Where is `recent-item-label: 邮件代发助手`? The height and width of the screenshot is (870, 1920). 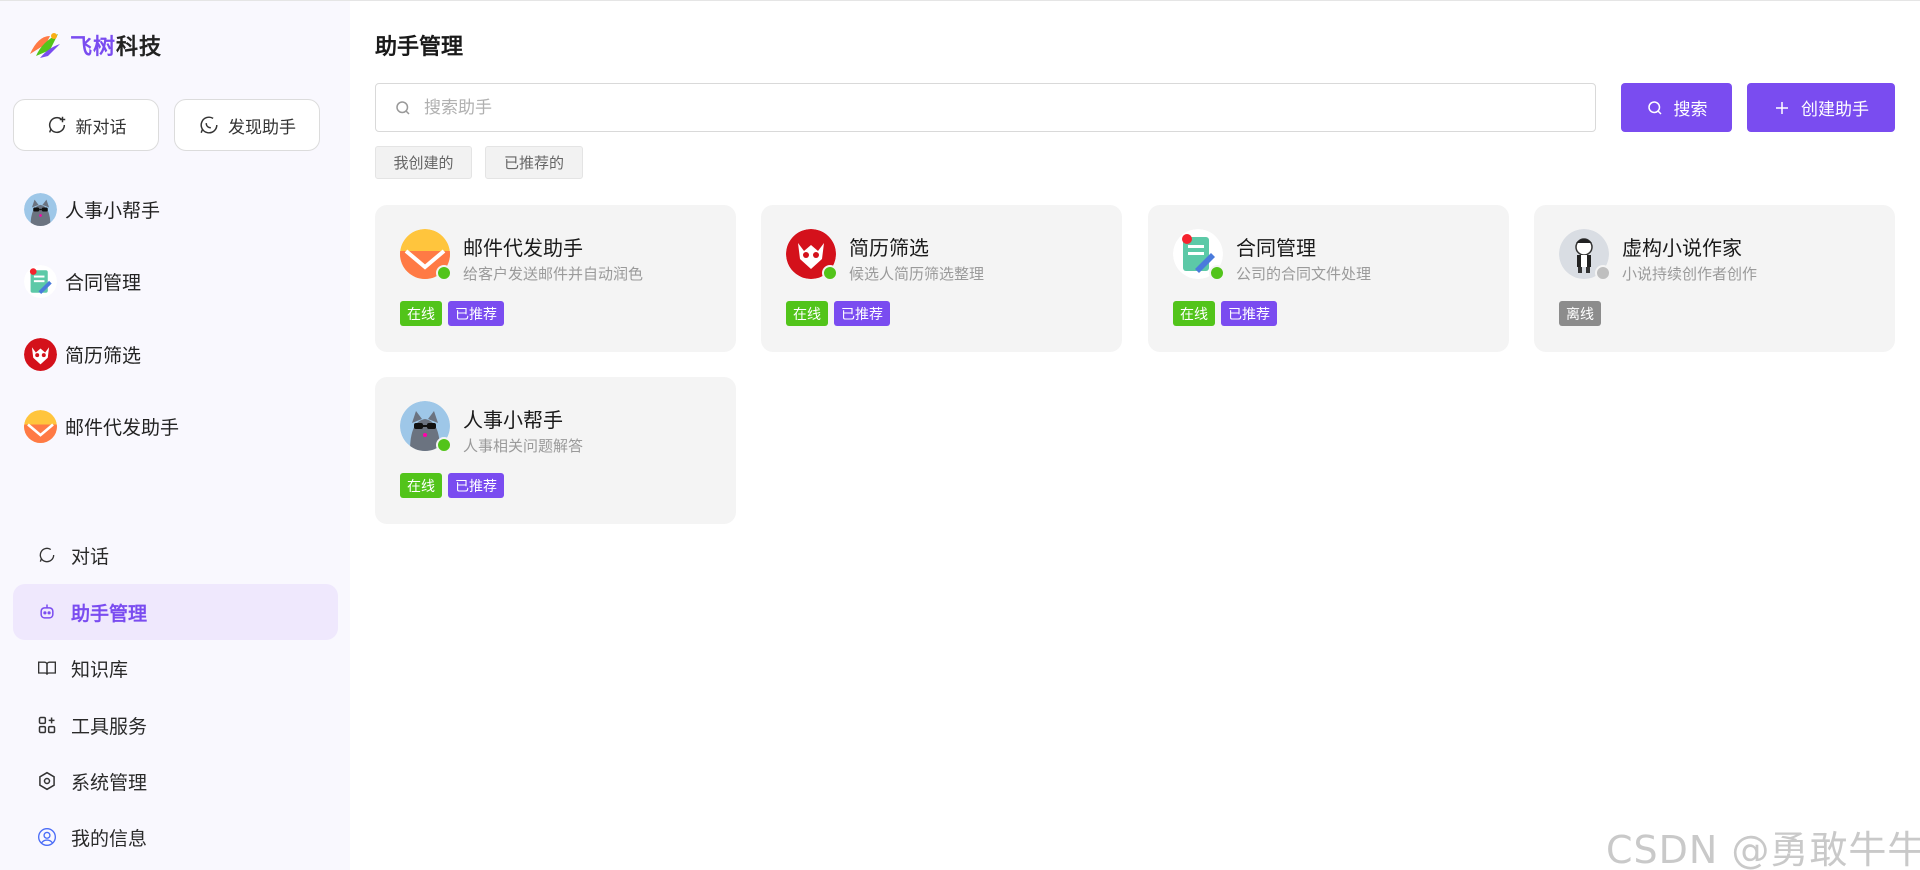 recent-item-label: 邮件代发助手 is located at coordinates (122, 428).